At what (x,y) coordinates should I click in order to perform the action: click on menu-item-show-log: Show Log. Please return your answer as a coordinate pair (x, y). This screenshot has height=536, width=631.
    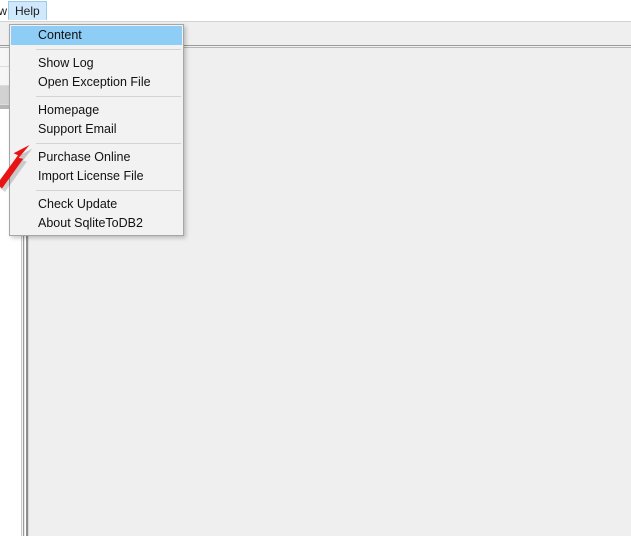
    Looking at the image, I should click on (96, 63).